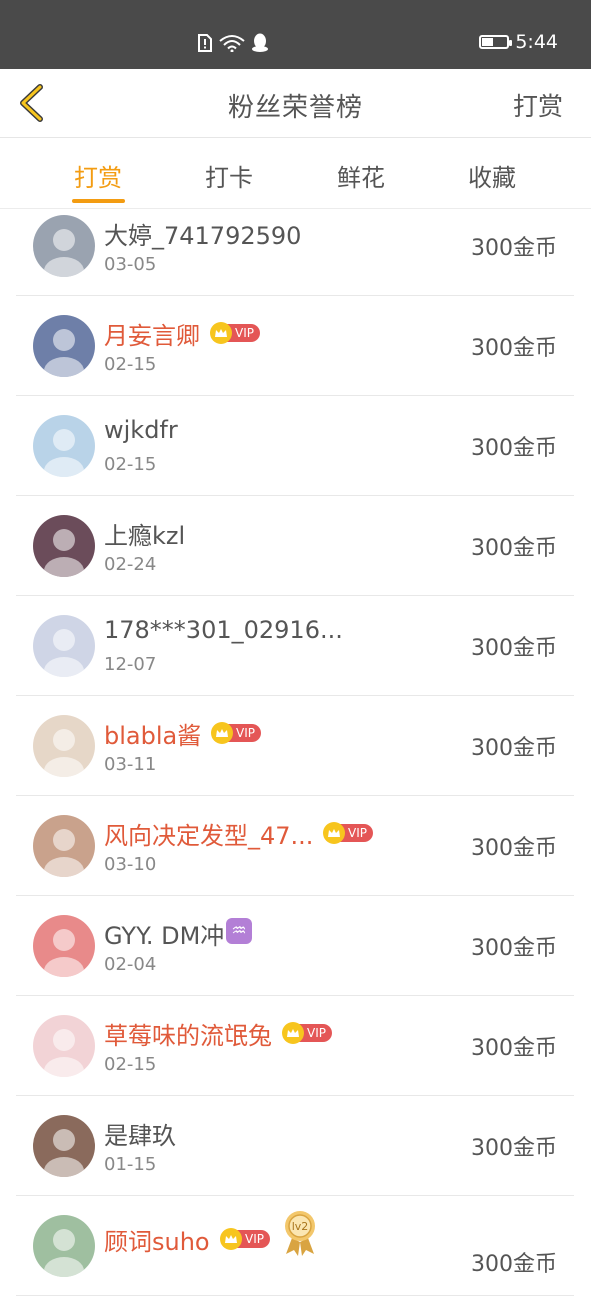 The image size is (591, 1296). What do you see at coordinates (295, 108) in the screenshot?
I see `page-title: 粉丝荣誉榜` at bounding box center [295, 108].